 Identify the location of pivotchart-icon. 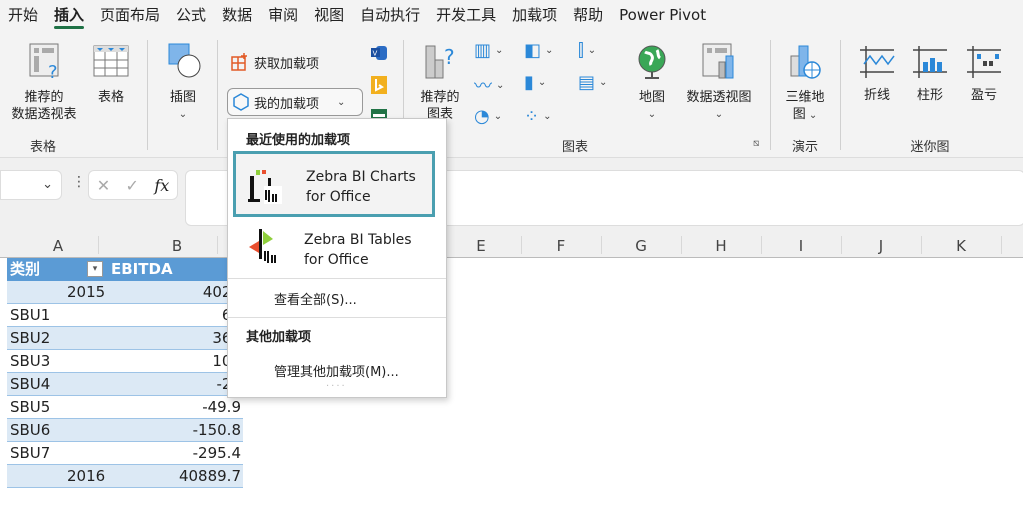
(718, 61).